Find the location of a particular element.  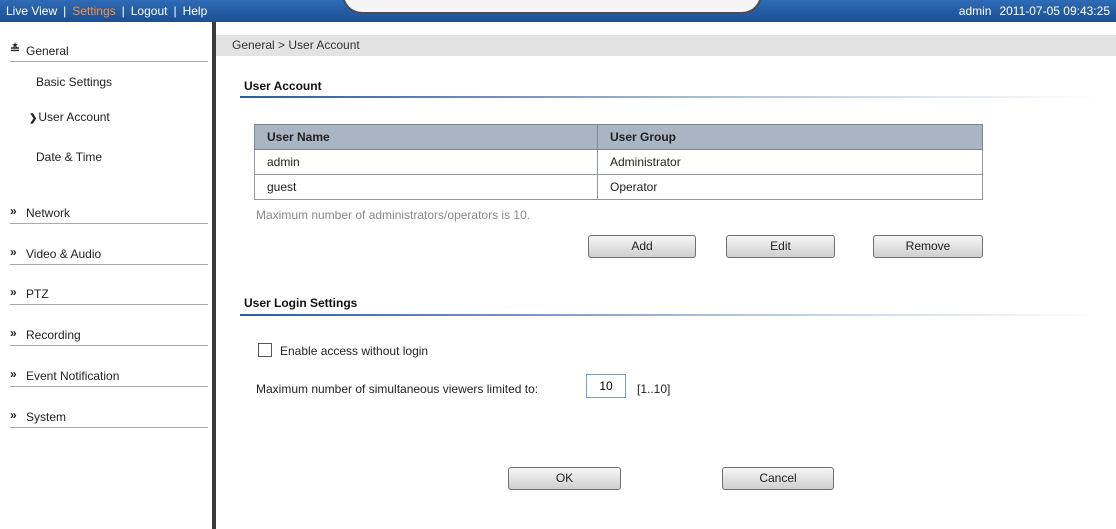

breadcrumb: General > User Account is located at coordinates (296, 45).